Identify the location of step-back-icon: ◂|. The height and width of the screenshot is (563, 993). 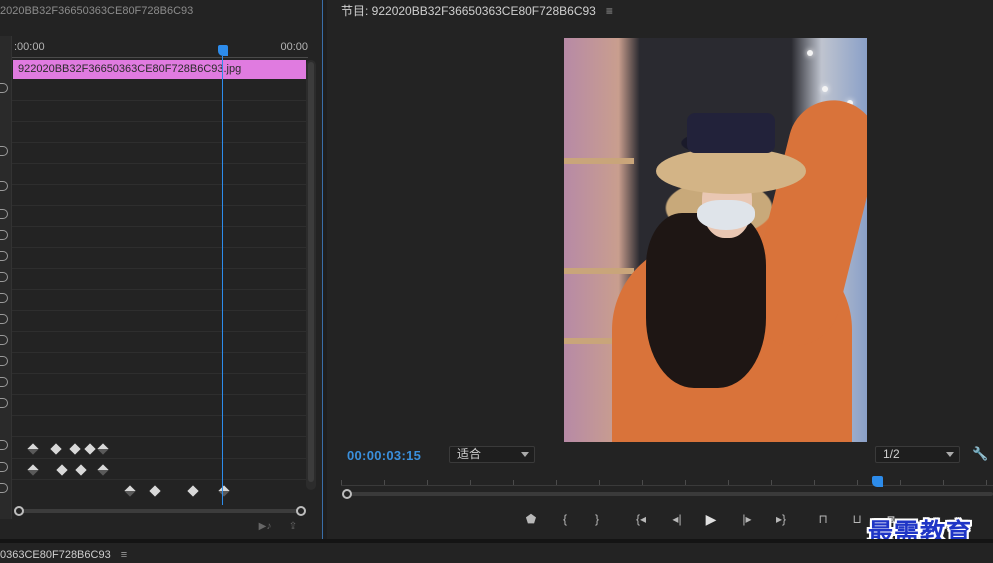
(677, 519).